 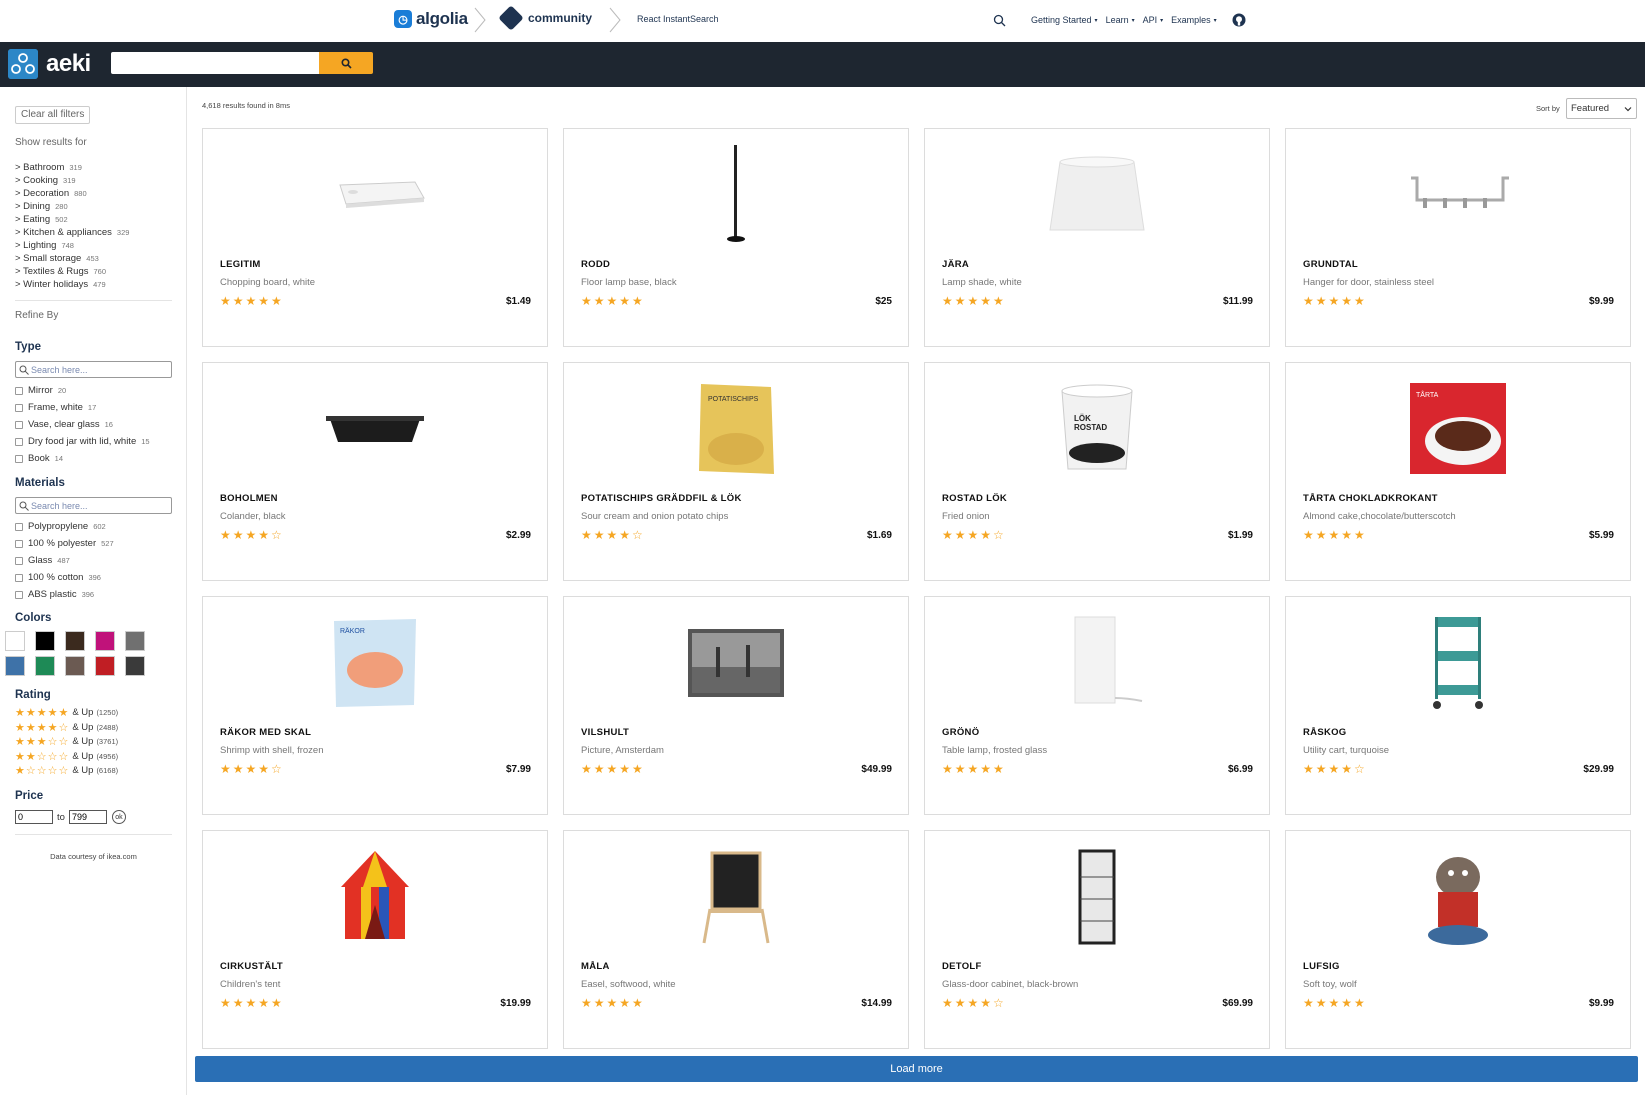 I want to click on search-icon, so click(x=999, y=20).